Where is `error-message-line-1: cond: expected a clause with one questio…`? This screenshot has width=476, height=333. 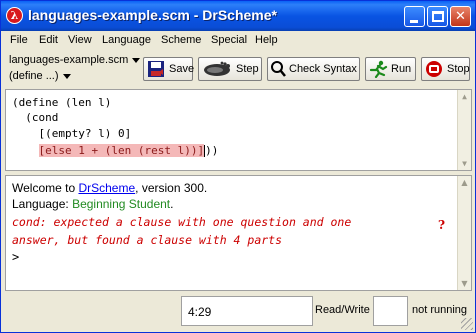
error-message-line-1: cond: expected a clause with one questio… is located at coordinates (182, 222).